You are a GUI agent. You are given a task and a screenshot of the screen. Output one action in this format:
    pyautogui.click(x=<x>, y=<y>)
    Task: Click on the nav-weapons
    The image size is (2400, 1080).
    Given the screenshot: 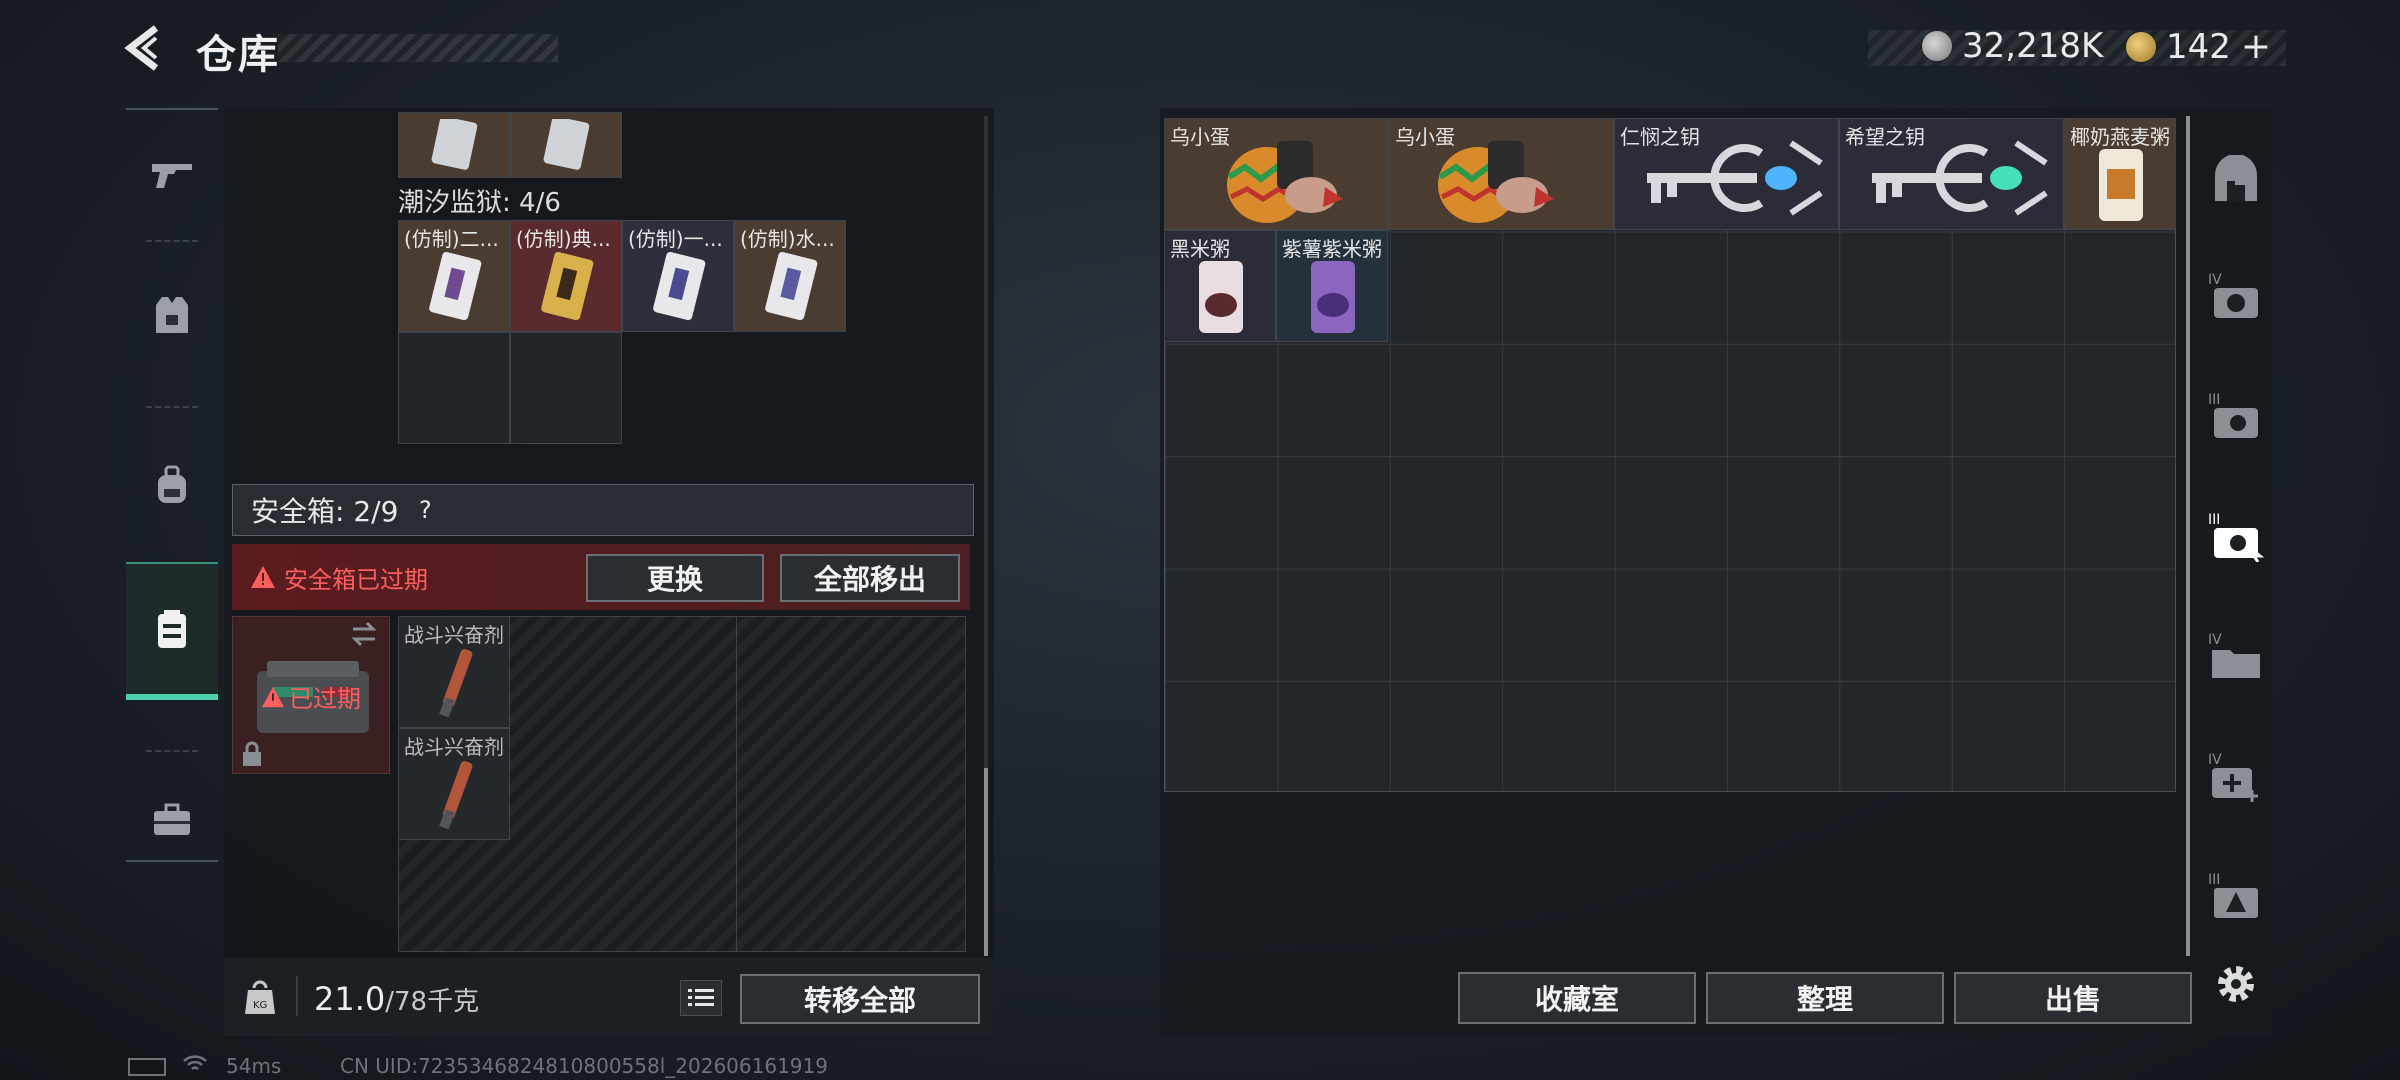 What is the action you would take?
    pyautogui.click(x=172, y=175)
    